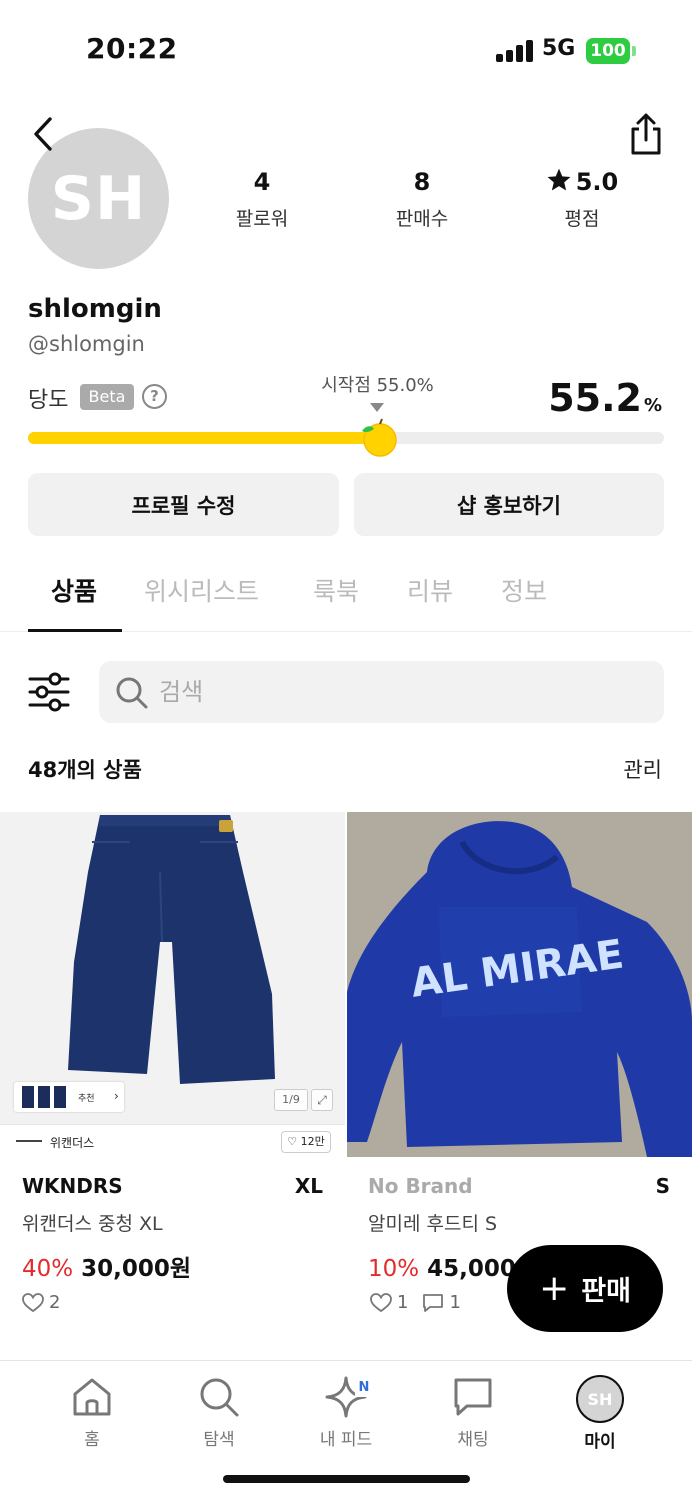  I want to click on username: shlomgin, so click(95, 309).